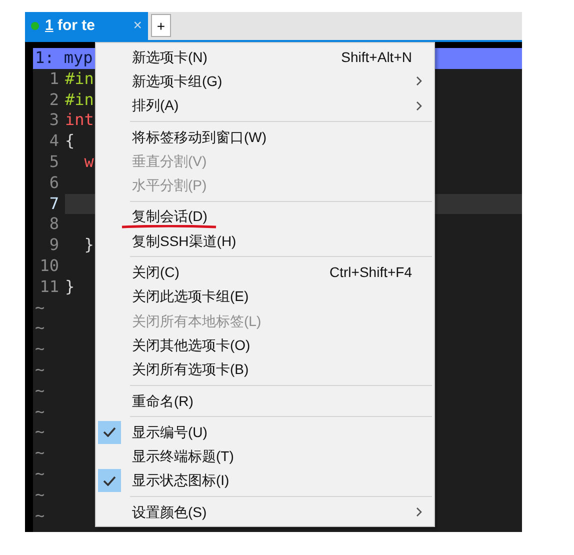 Image resolution: width=574 pixels, height=555 pixels. I want to click on line-number: 2, so click(54, 100).